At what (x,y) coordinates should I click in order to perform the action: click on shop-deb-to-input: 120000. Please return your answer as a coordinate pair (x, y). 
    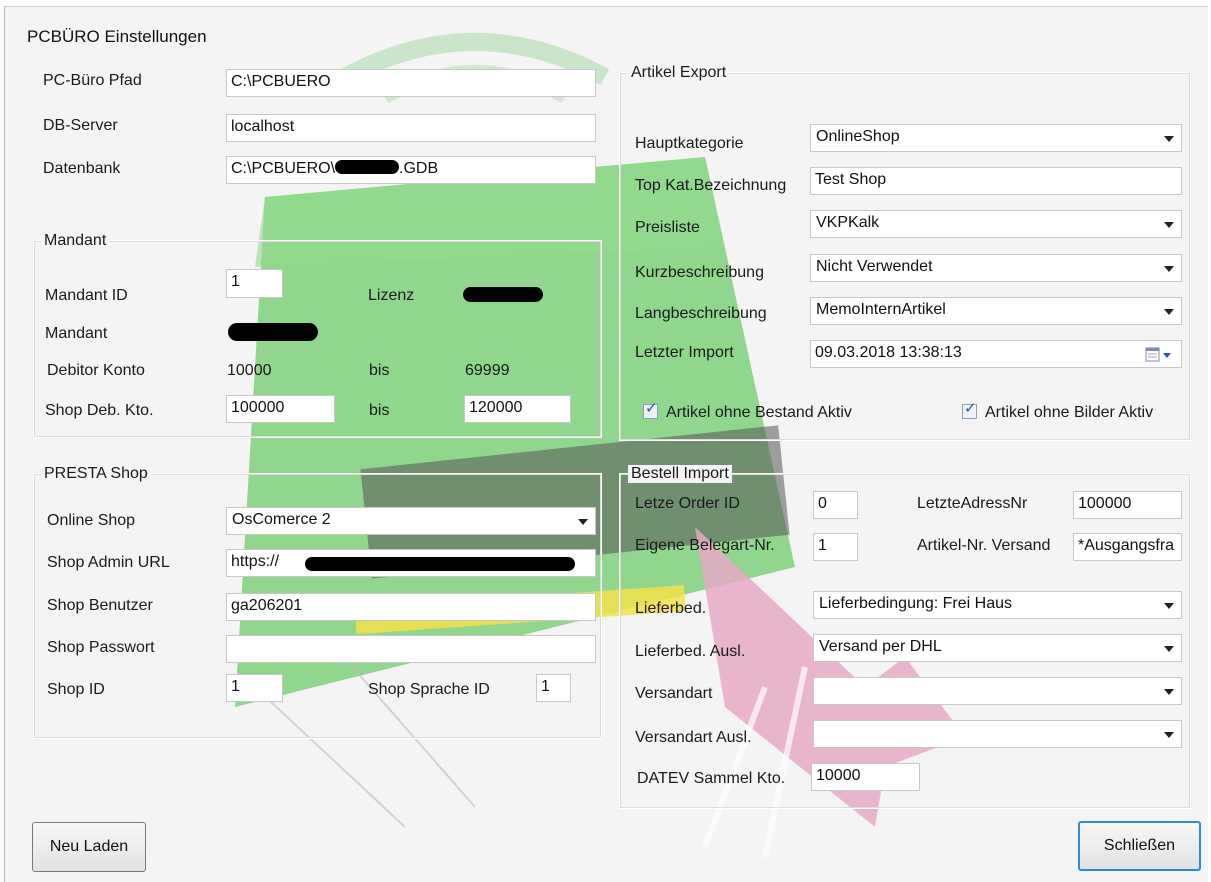
    Looking at the image, I should click on (517, 409).